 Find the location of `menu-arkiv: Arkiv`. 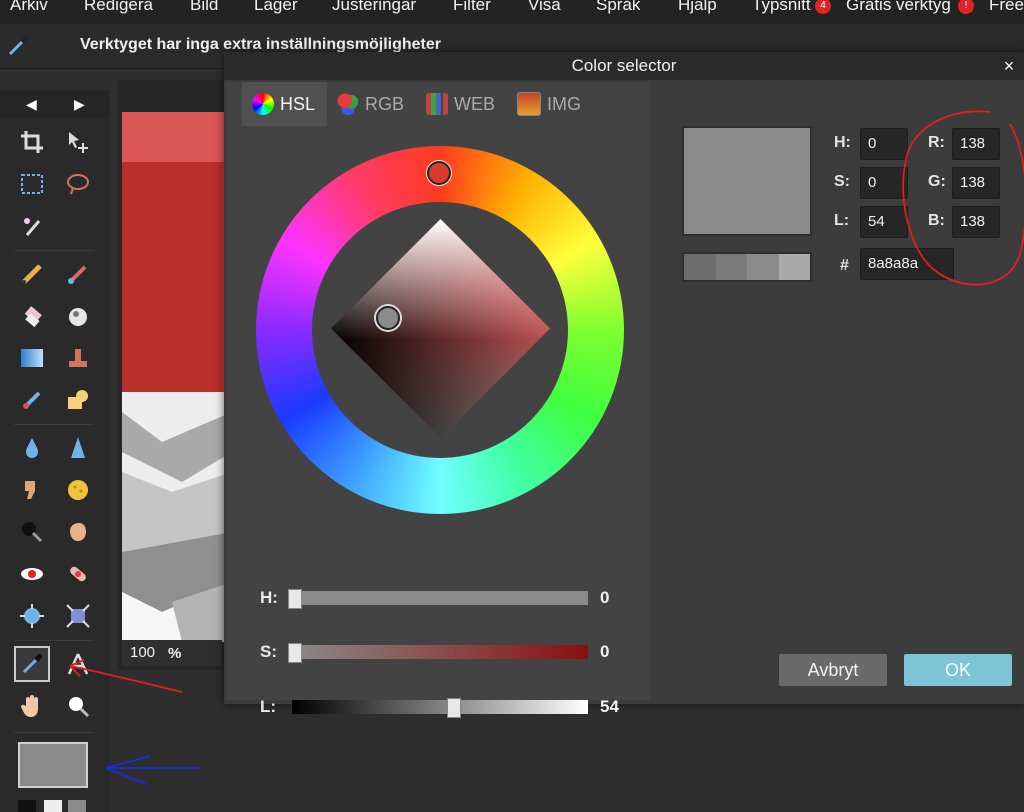

menu-arkiv: Arkiv is located at coordinates (29, 7).